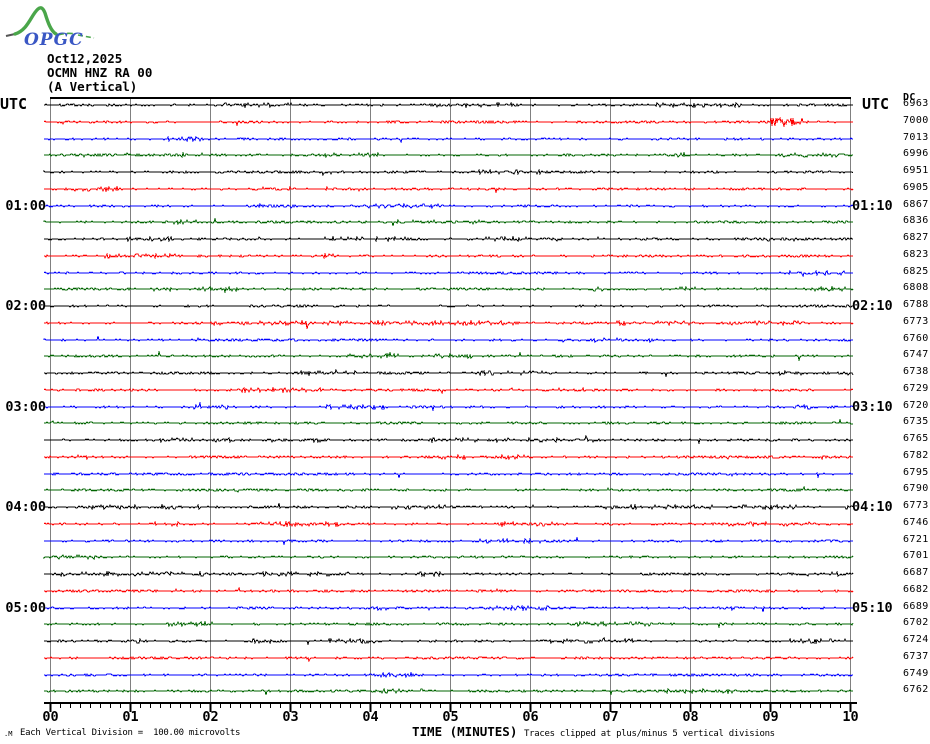  I want to click on x-axis-title: TIME (MINUTES), so click(465, 731).